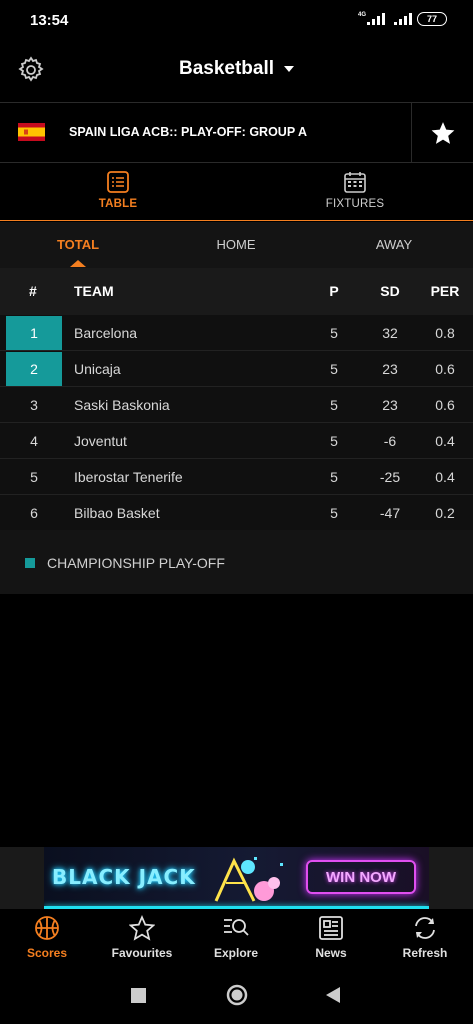 The width and height of the screenshot is (473, 1024). Describe the element at coordinates (34, 441) in the screenshot. I see `position-cell: 4` at that location.